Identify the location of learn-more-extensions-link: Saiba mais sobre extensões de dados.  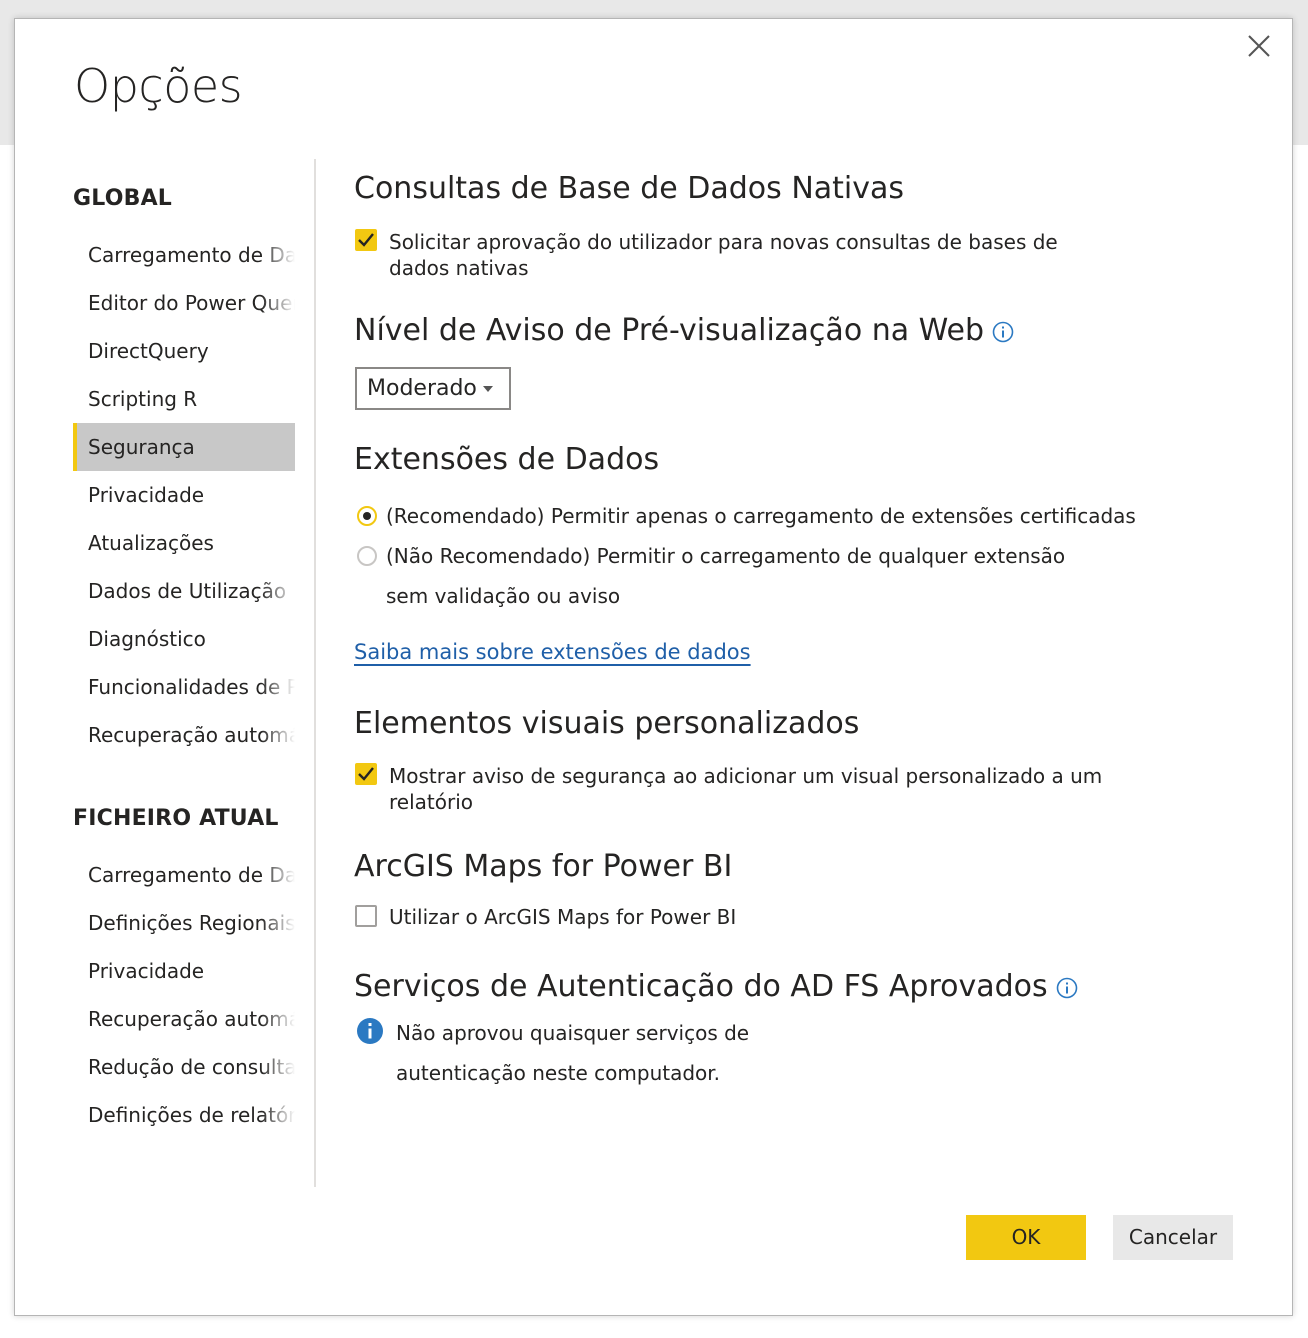
(552, 652).